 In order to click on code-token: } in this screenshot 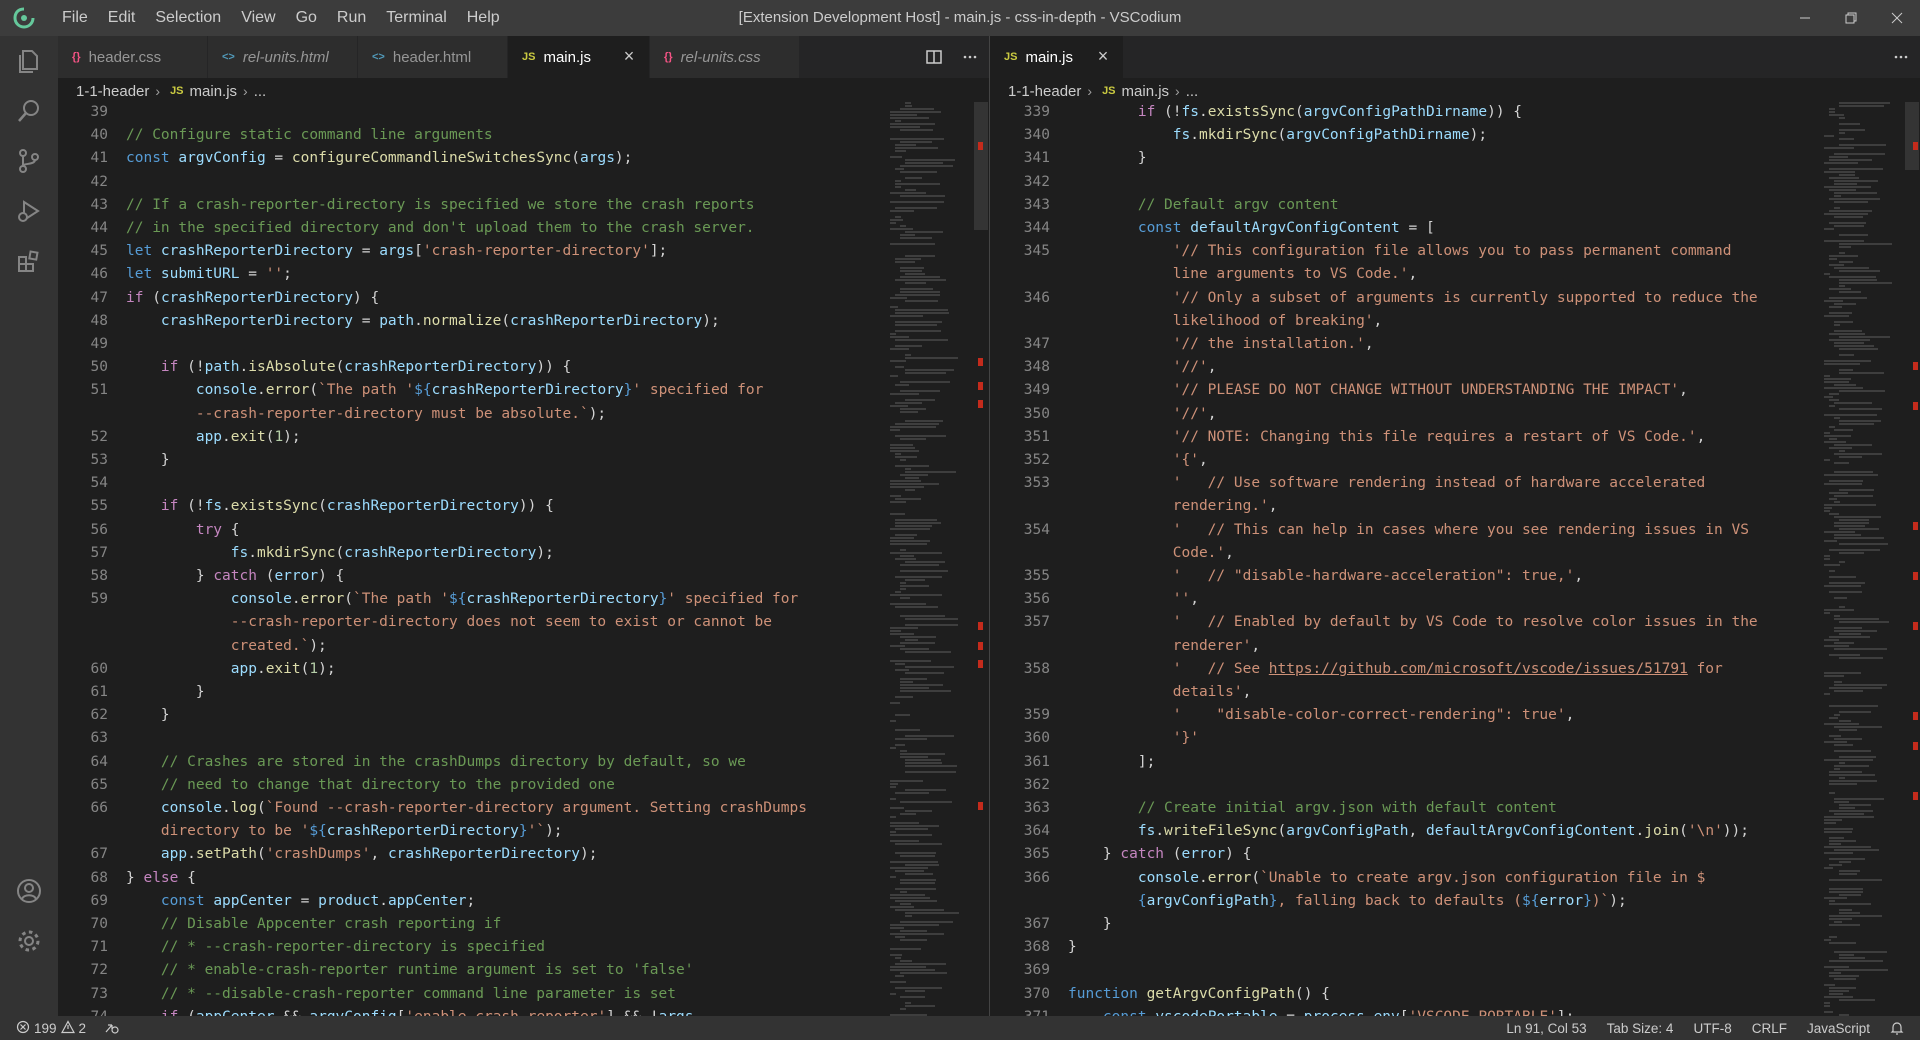, I will do `click(1090, 924)`.